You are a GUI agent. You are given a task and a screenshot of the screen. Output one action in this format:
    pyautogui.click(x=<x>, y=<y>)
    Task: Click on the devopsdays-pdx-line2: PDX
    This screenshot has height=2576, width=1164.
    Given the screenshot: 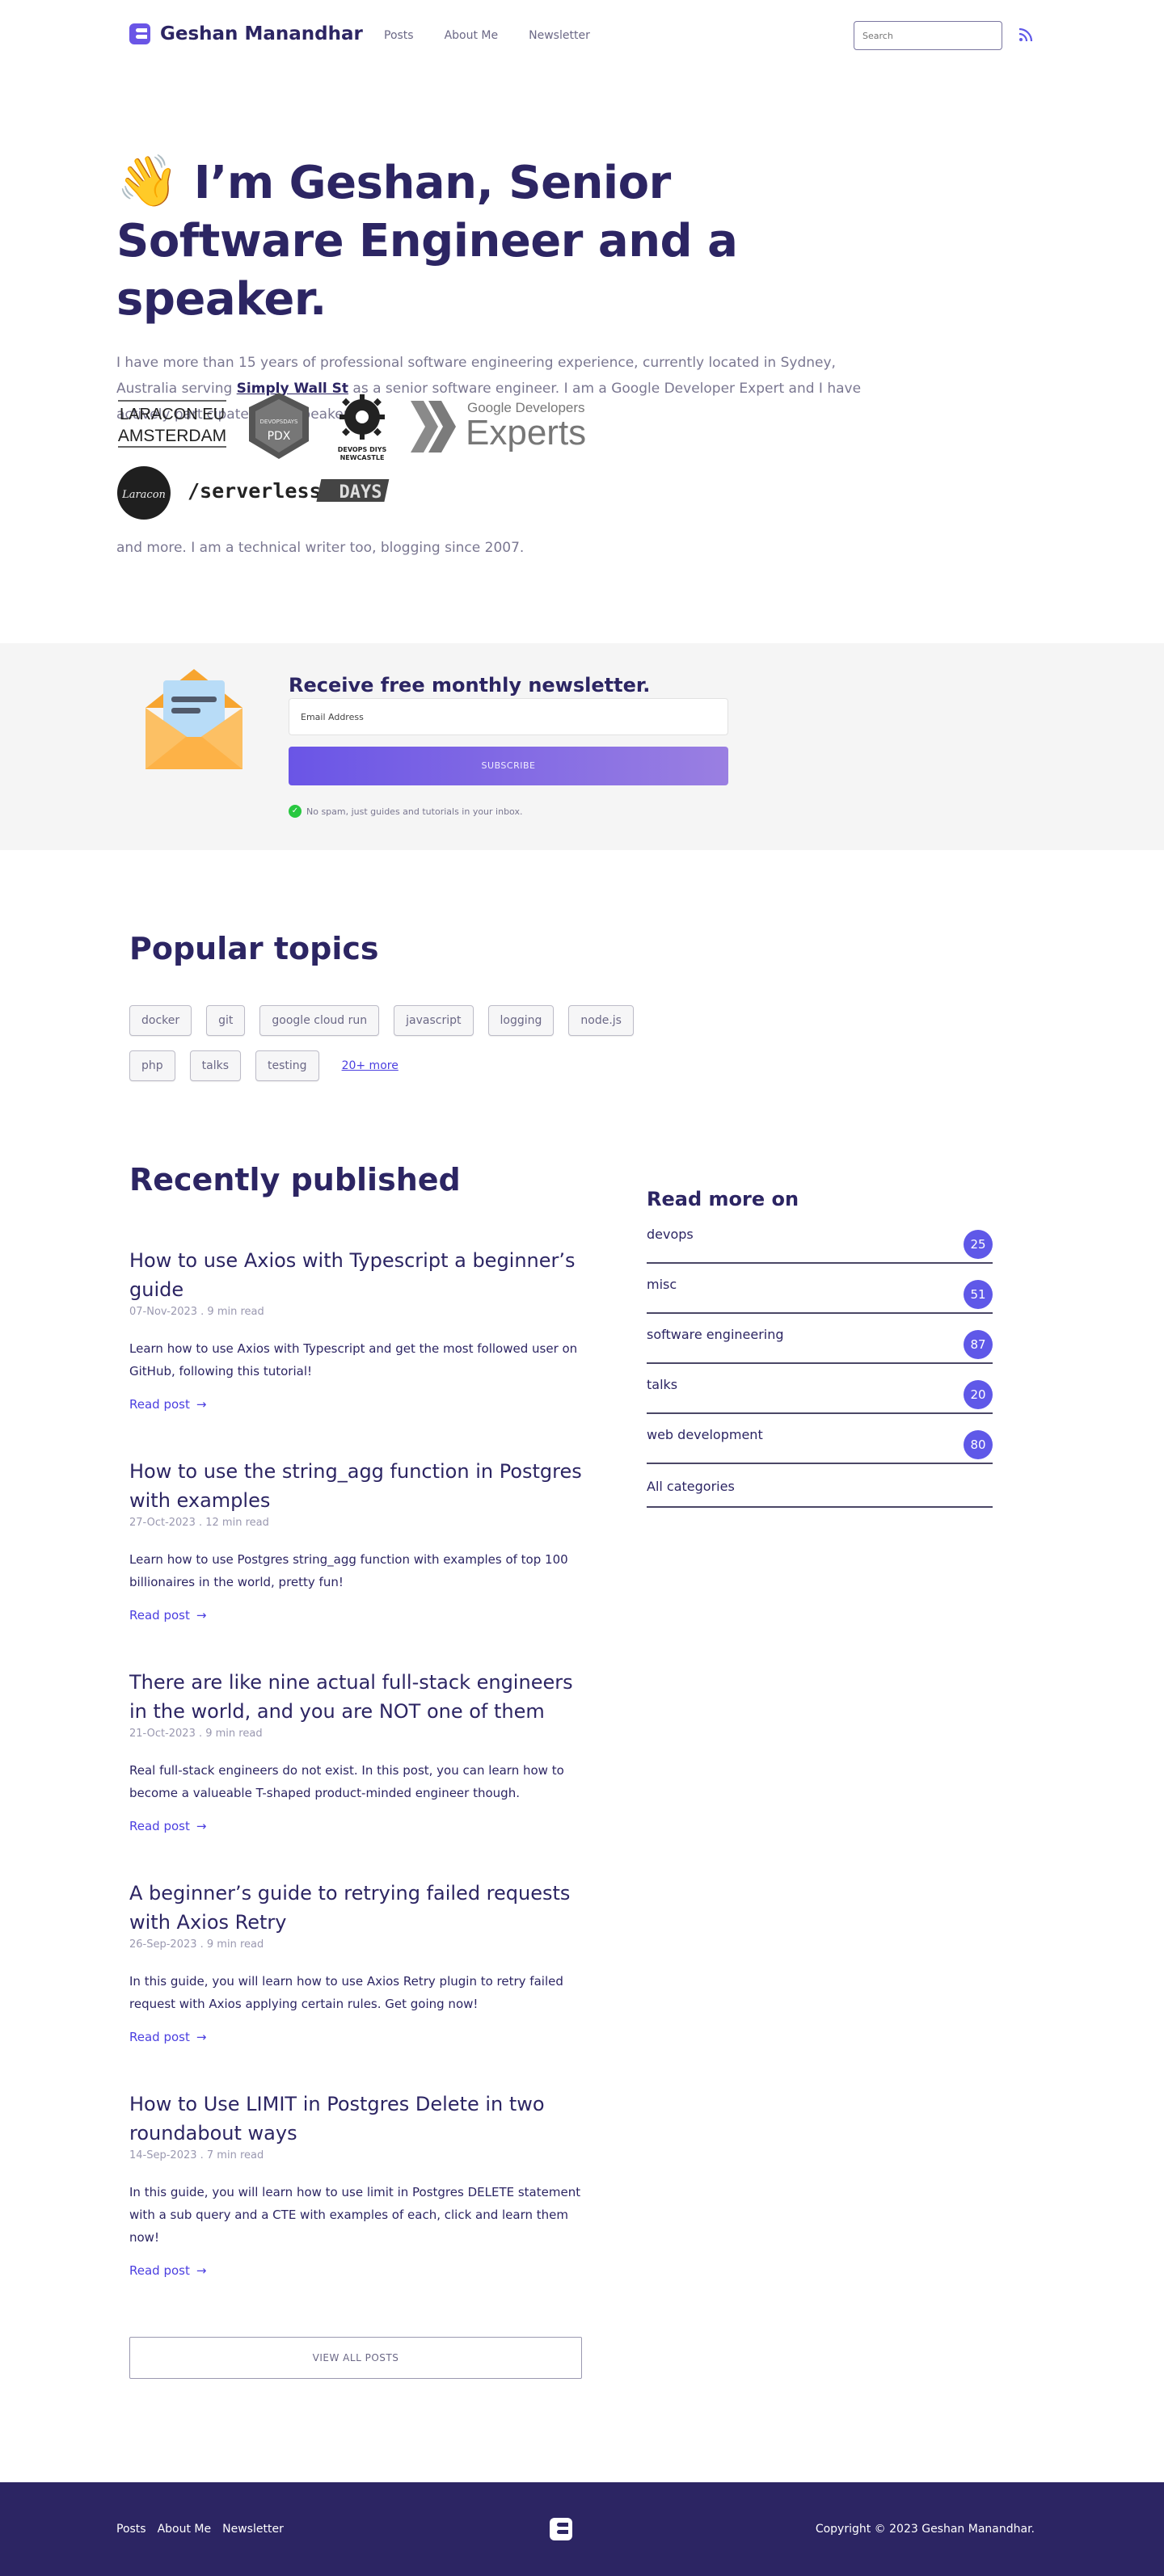 What is the action you would take?
    pyautogui.click(x=280, y=436)
    